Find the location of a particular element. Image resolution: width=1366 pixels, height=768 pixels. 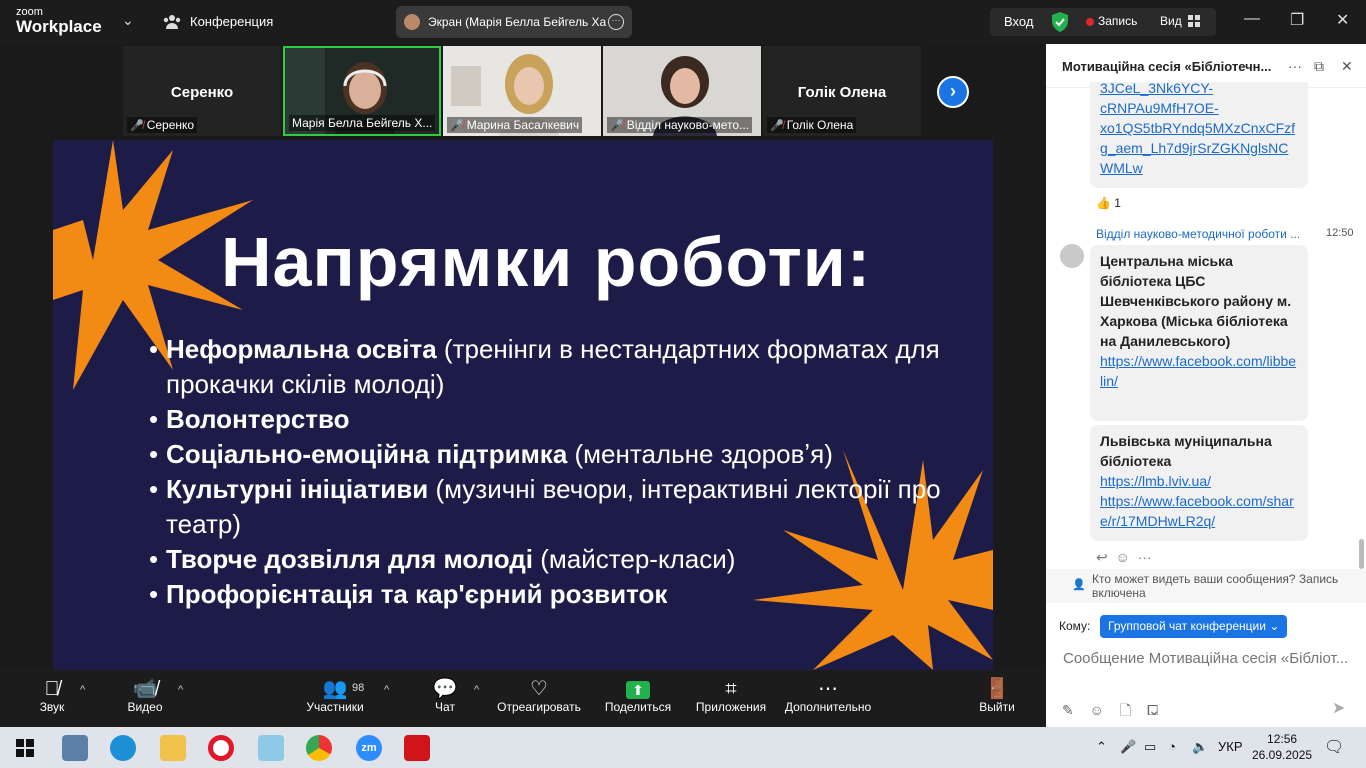

recipient-label: Кому: is located at coordinates (1075, 626).